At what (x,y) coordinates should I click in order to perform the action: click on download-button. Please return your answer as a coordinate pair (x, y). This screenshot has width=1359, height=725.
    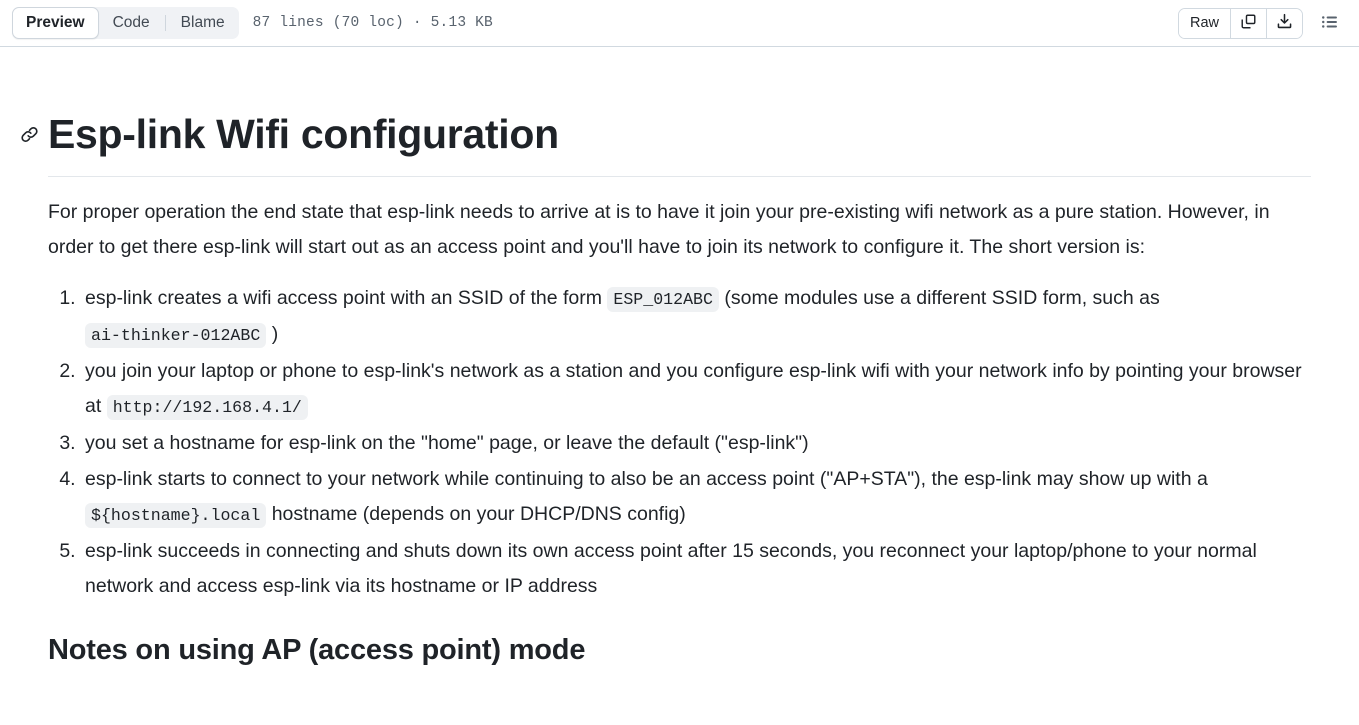
    Looking at the image, I should click on (1284, 23).